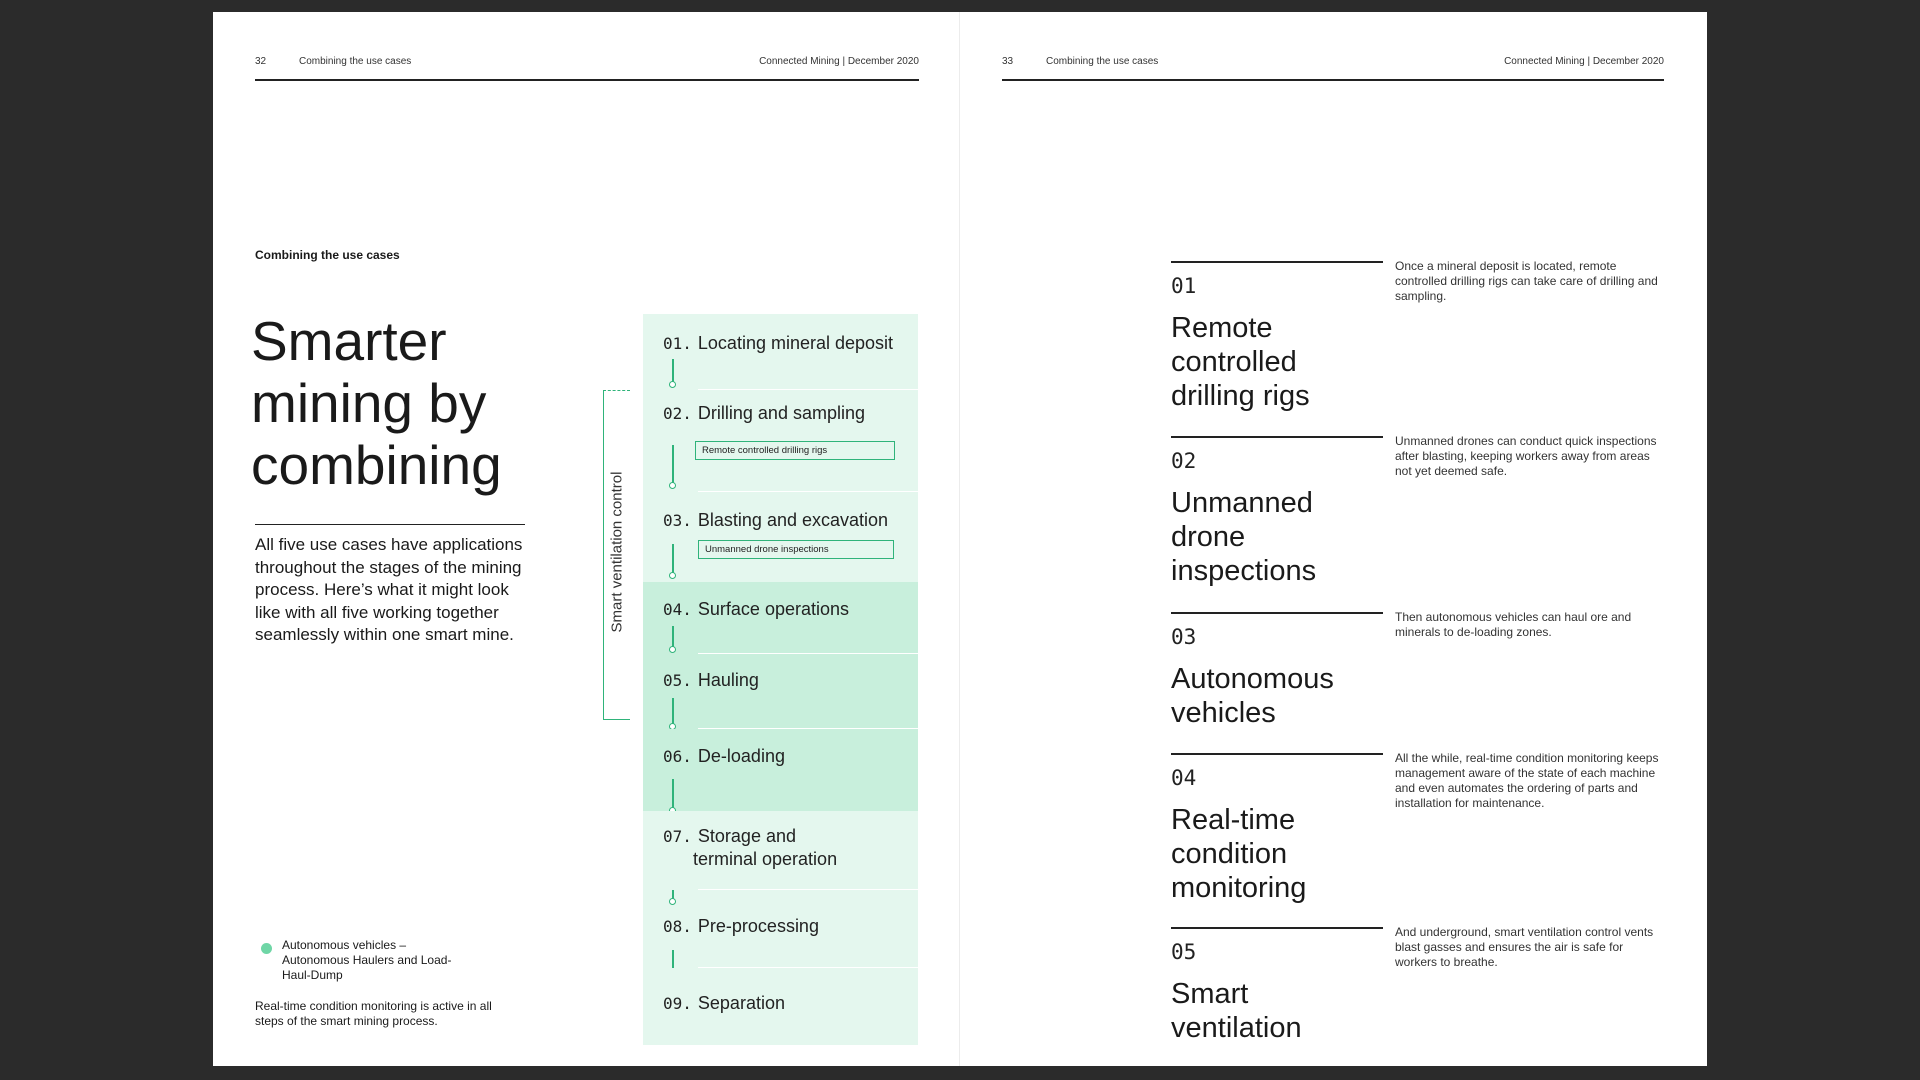 This screenshot has height=1080, width=1920. What do you see at coordinates (711, 680) in the screenshot?
I see `stage-label: 05. Hauling` at bounding box center [711, 680].